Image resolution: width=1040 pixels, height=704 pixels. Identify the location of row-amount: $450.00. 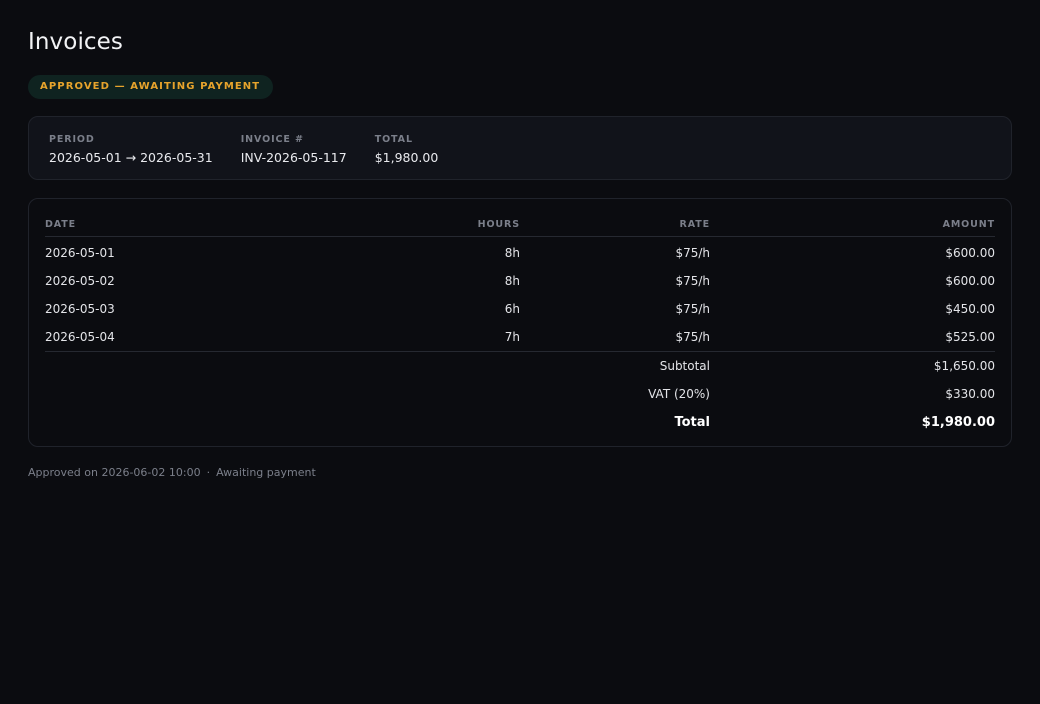
(970, 309).